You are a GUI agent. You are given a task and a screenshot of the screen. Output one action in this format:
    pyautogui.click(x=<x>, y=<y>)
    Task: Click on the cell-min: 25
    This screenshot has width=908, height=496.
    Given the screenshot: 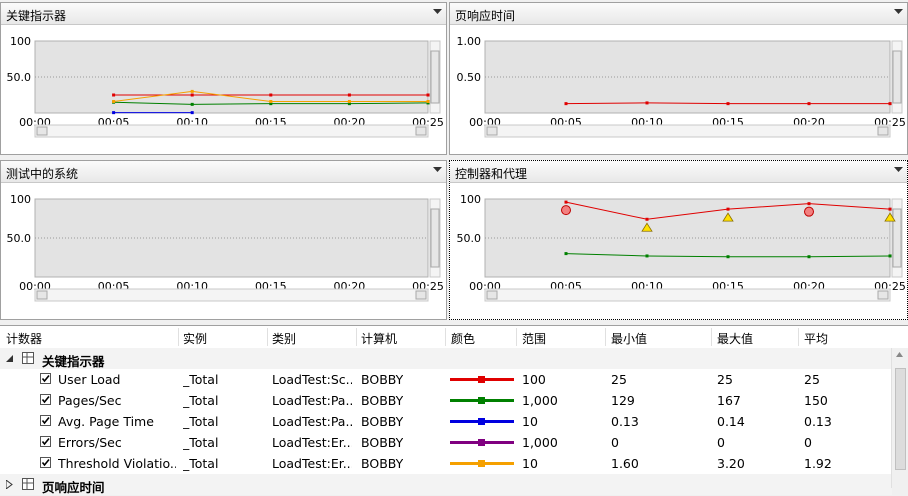 What is the action you would take?
    pyautogui.click(x=619, y=379)
    